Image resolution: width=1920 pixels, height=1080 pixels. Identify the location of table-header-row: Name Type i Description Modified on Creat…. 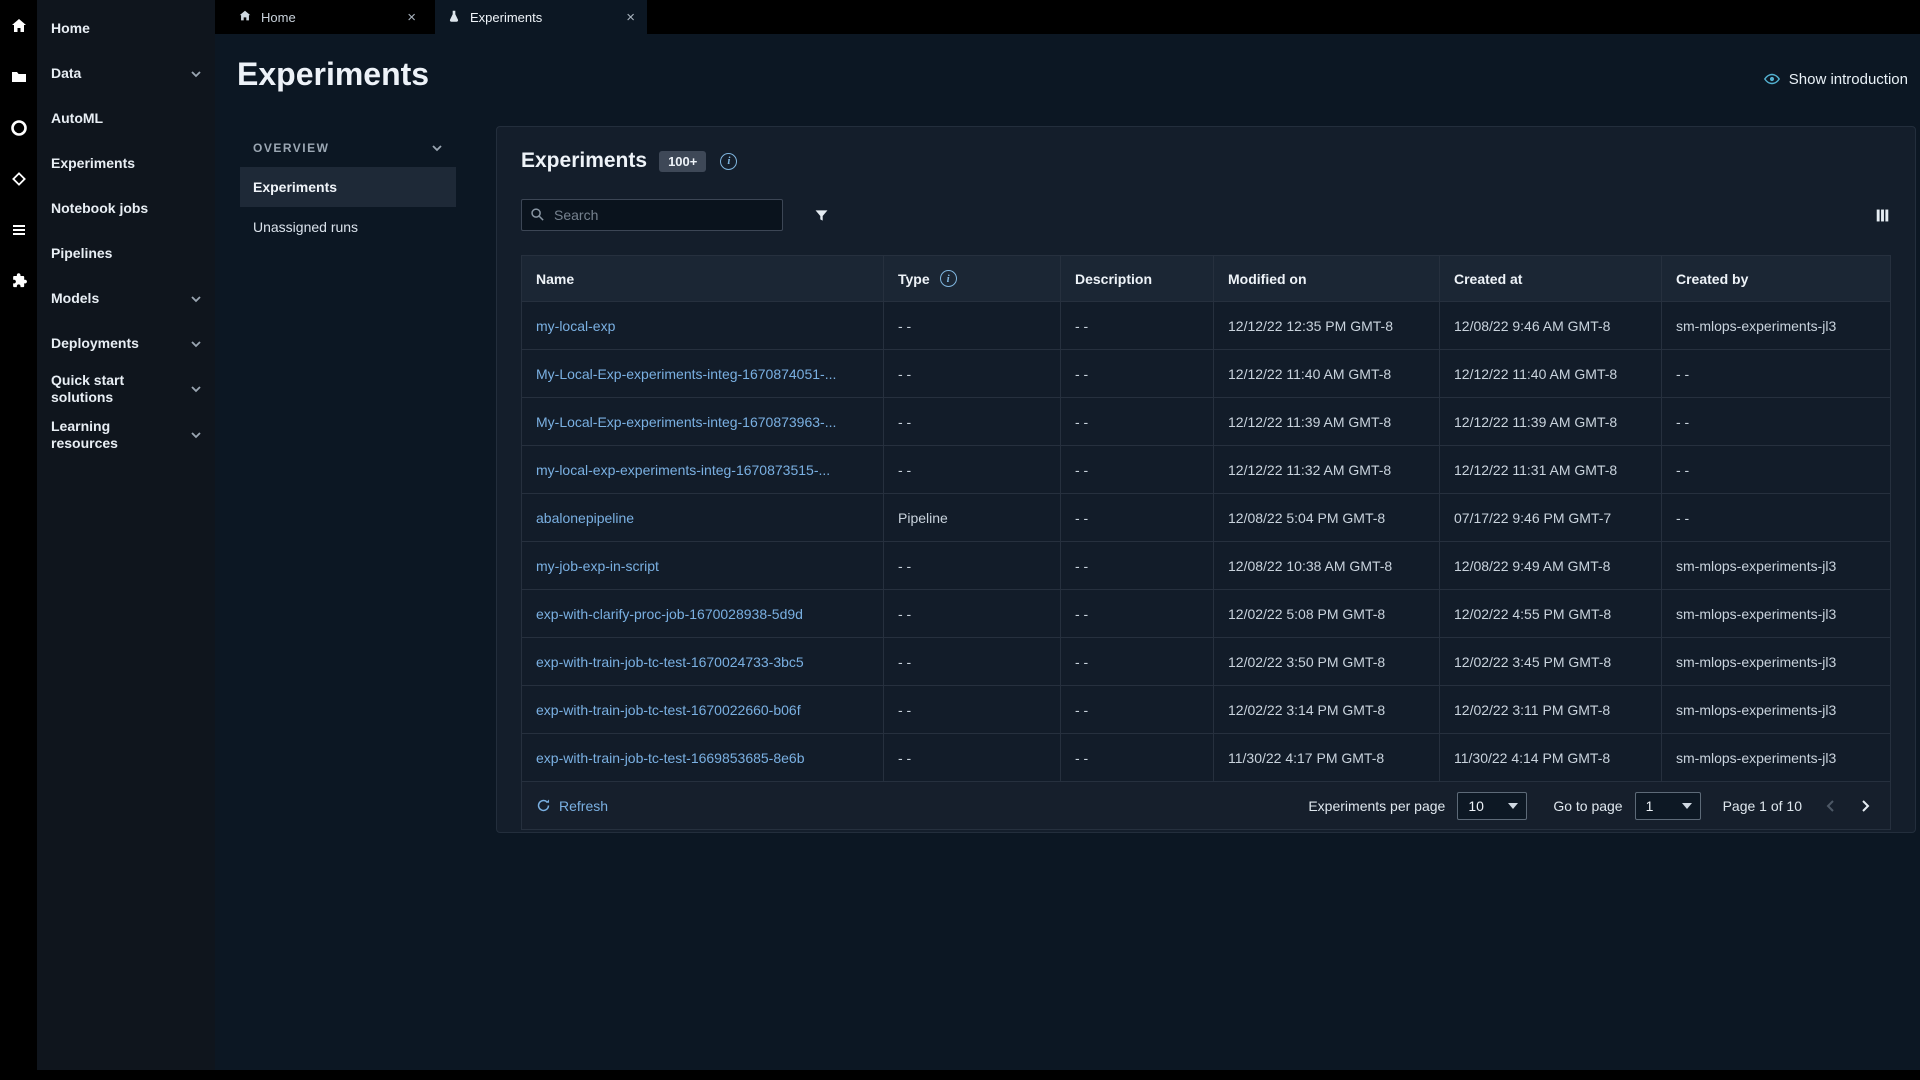
(1206, 278).